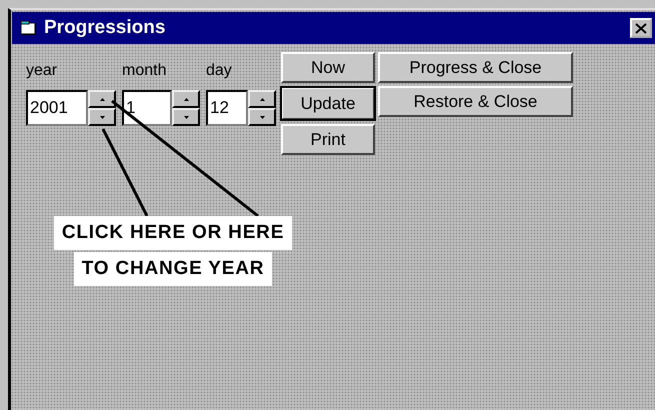 The image size is (655, 410). What do you see at coordinates (42, 71) in the screenshot?
I see `field-label: year` at bounding box center [42, 71].